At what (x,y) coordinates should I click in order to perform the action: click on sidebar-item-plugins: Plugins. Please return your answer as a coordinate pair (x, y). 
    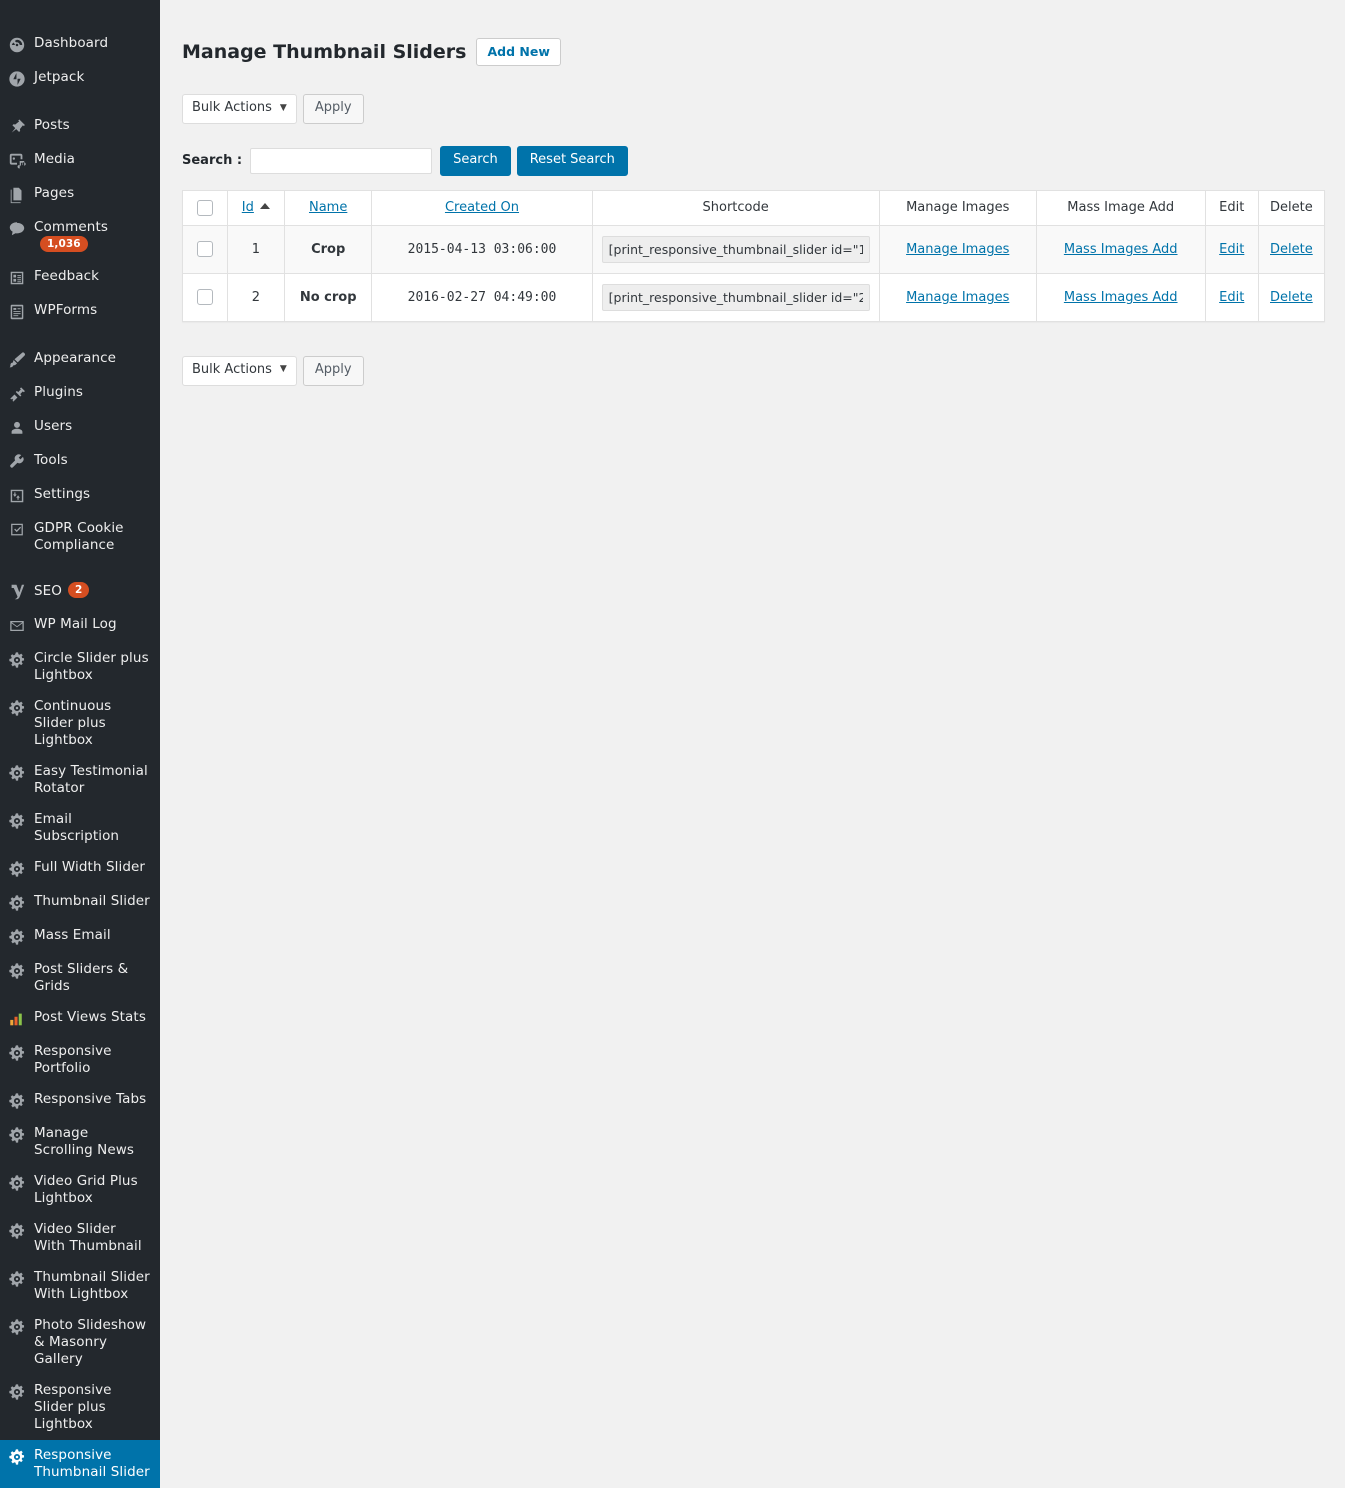
    Looking at the image, I should click on (80, 394).